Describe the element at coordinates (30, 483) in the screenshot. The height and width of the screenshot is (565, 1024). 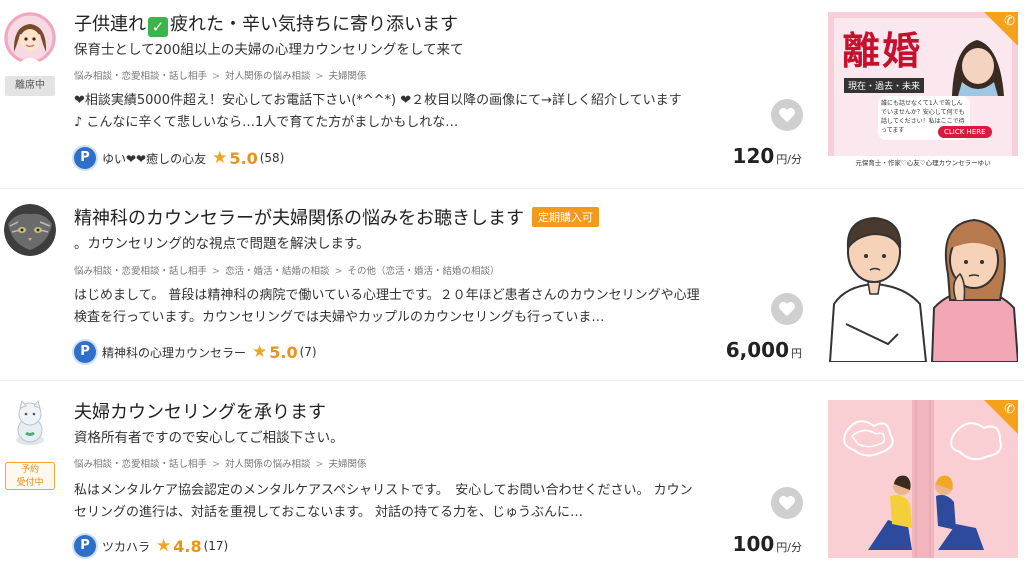
I see `status-text: 受付中` at that location.